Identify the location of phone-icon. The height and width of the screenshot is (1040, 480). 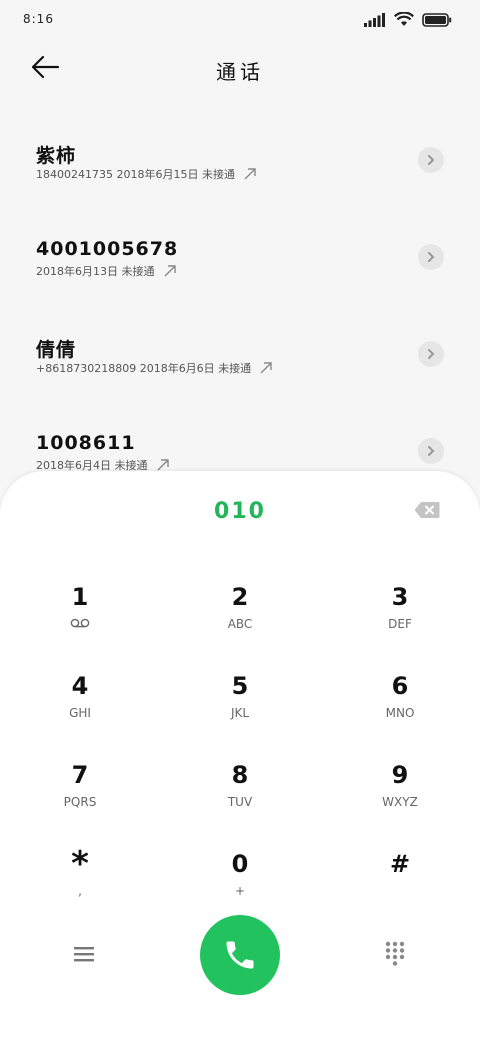
(240, 955).